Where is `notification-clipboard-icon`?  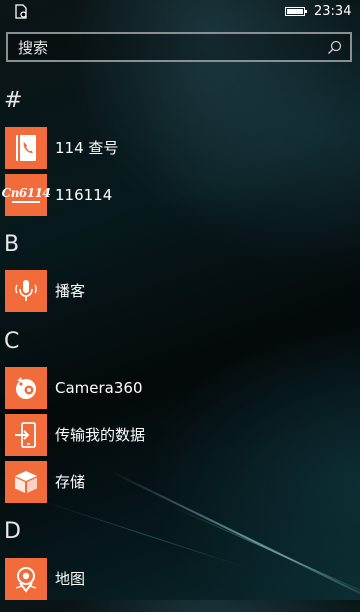 notification-clipboard-icon is located at coordinates (21, 11).